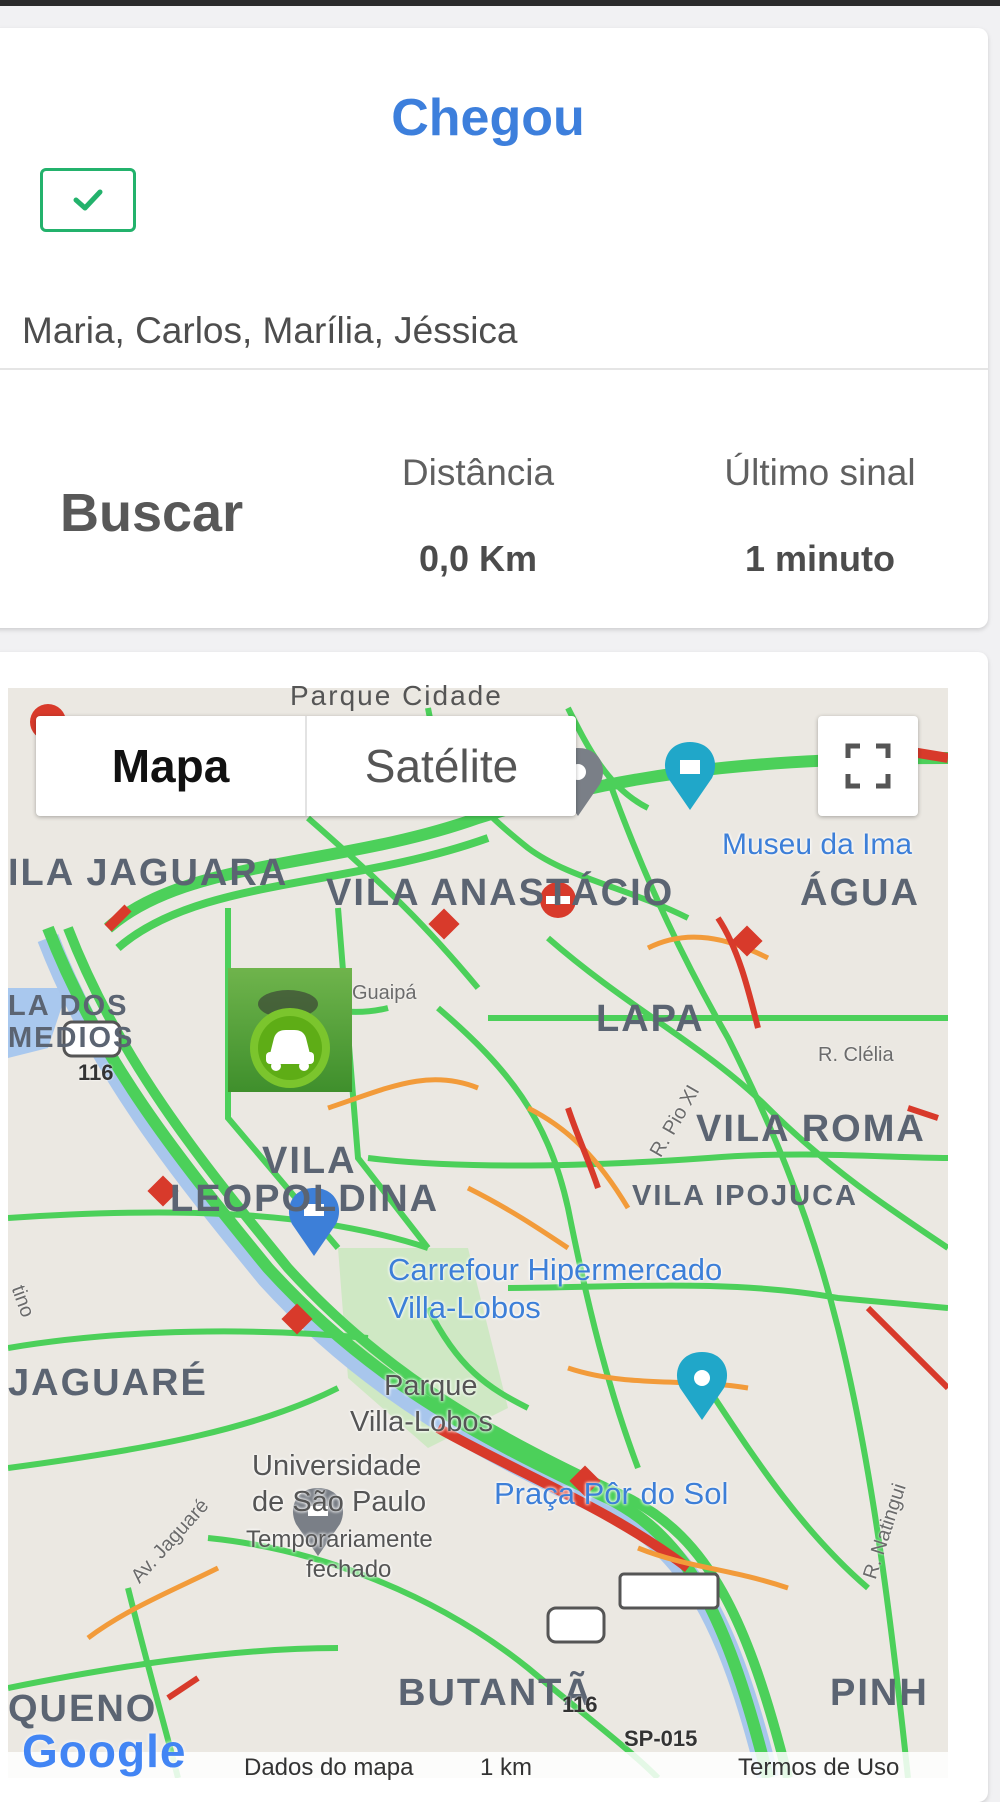 Image resolution: width=1000 pixels, height=1802 pixels. I want to click on fullscreen-button, so click(868, 766).